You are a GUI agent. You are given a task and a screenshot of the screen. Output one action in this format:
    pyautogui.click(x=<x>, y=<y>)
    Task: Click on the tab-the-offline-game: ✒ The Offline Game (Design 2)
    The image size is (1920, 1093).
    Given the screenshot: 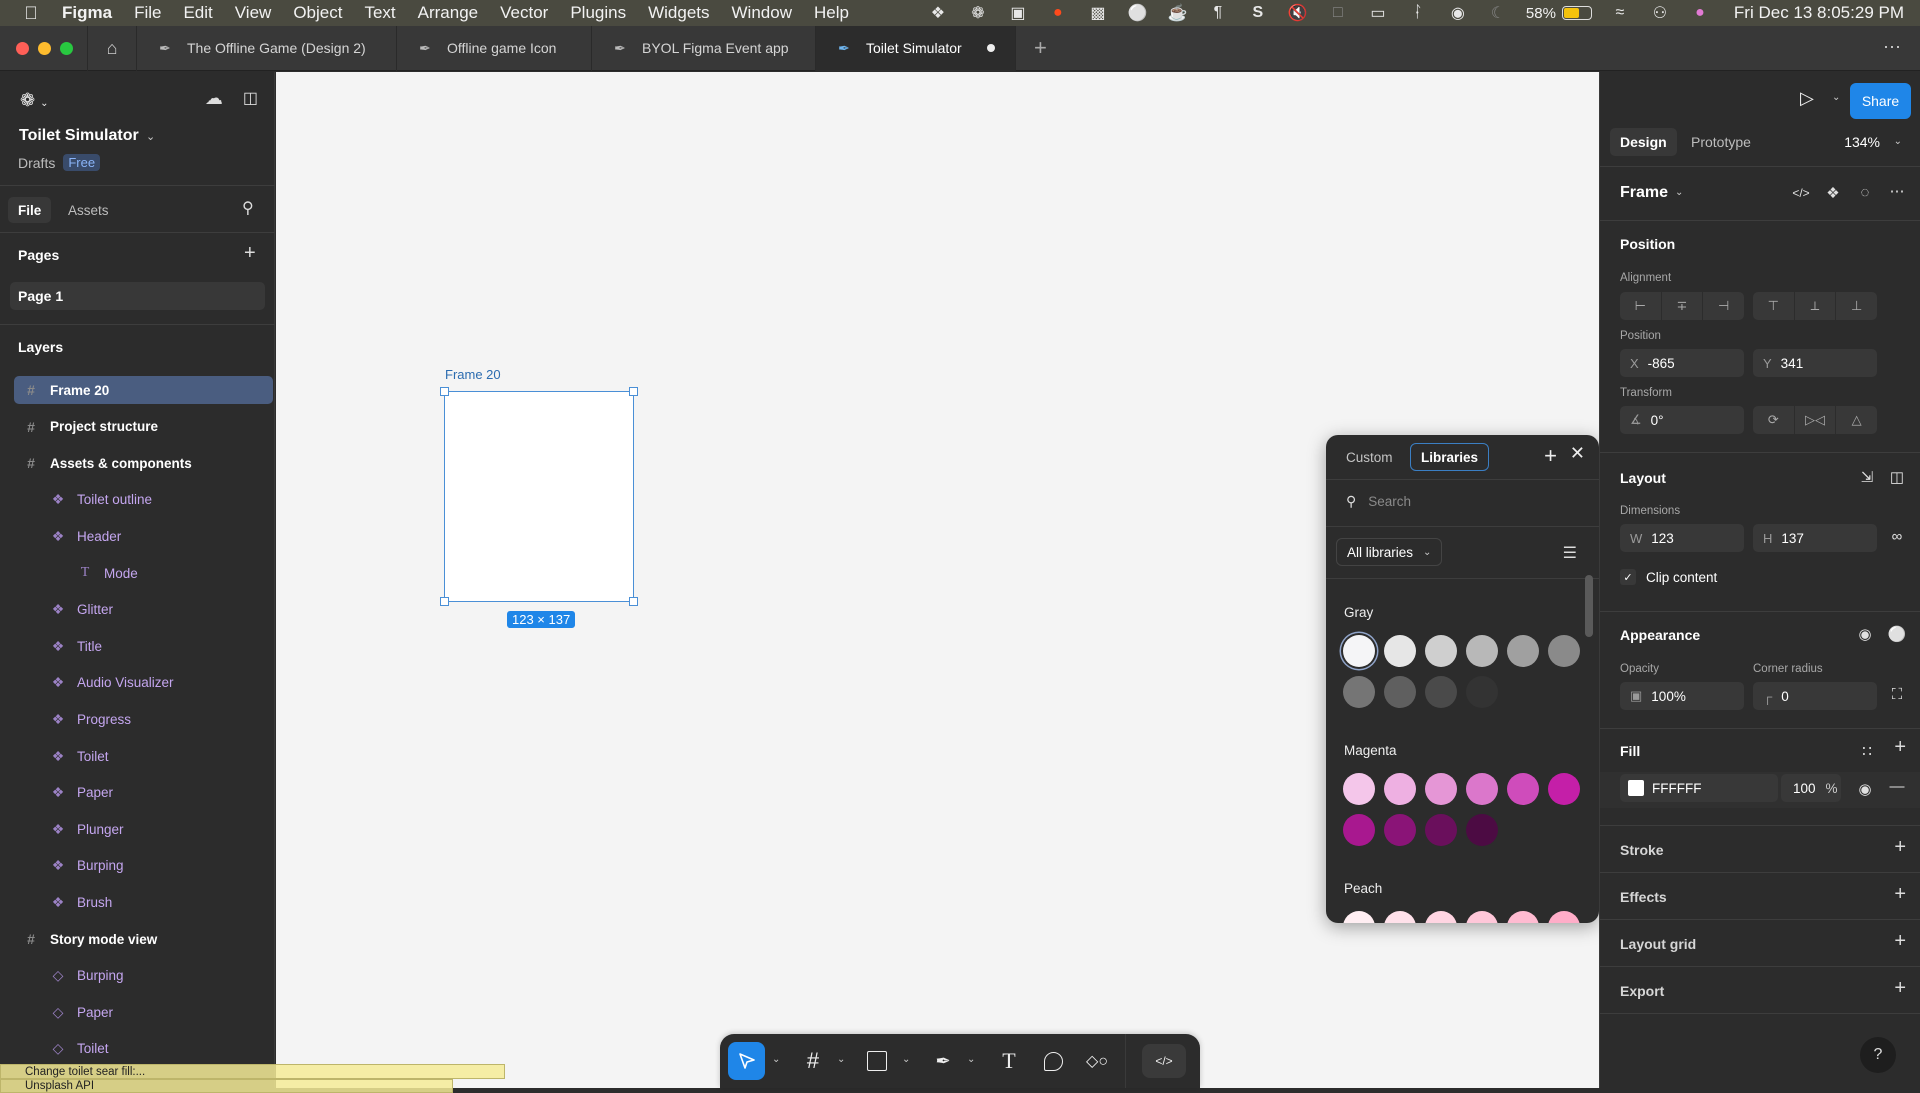 What is the action you would take?
    pyautogui.click(x=267, y=48)
    